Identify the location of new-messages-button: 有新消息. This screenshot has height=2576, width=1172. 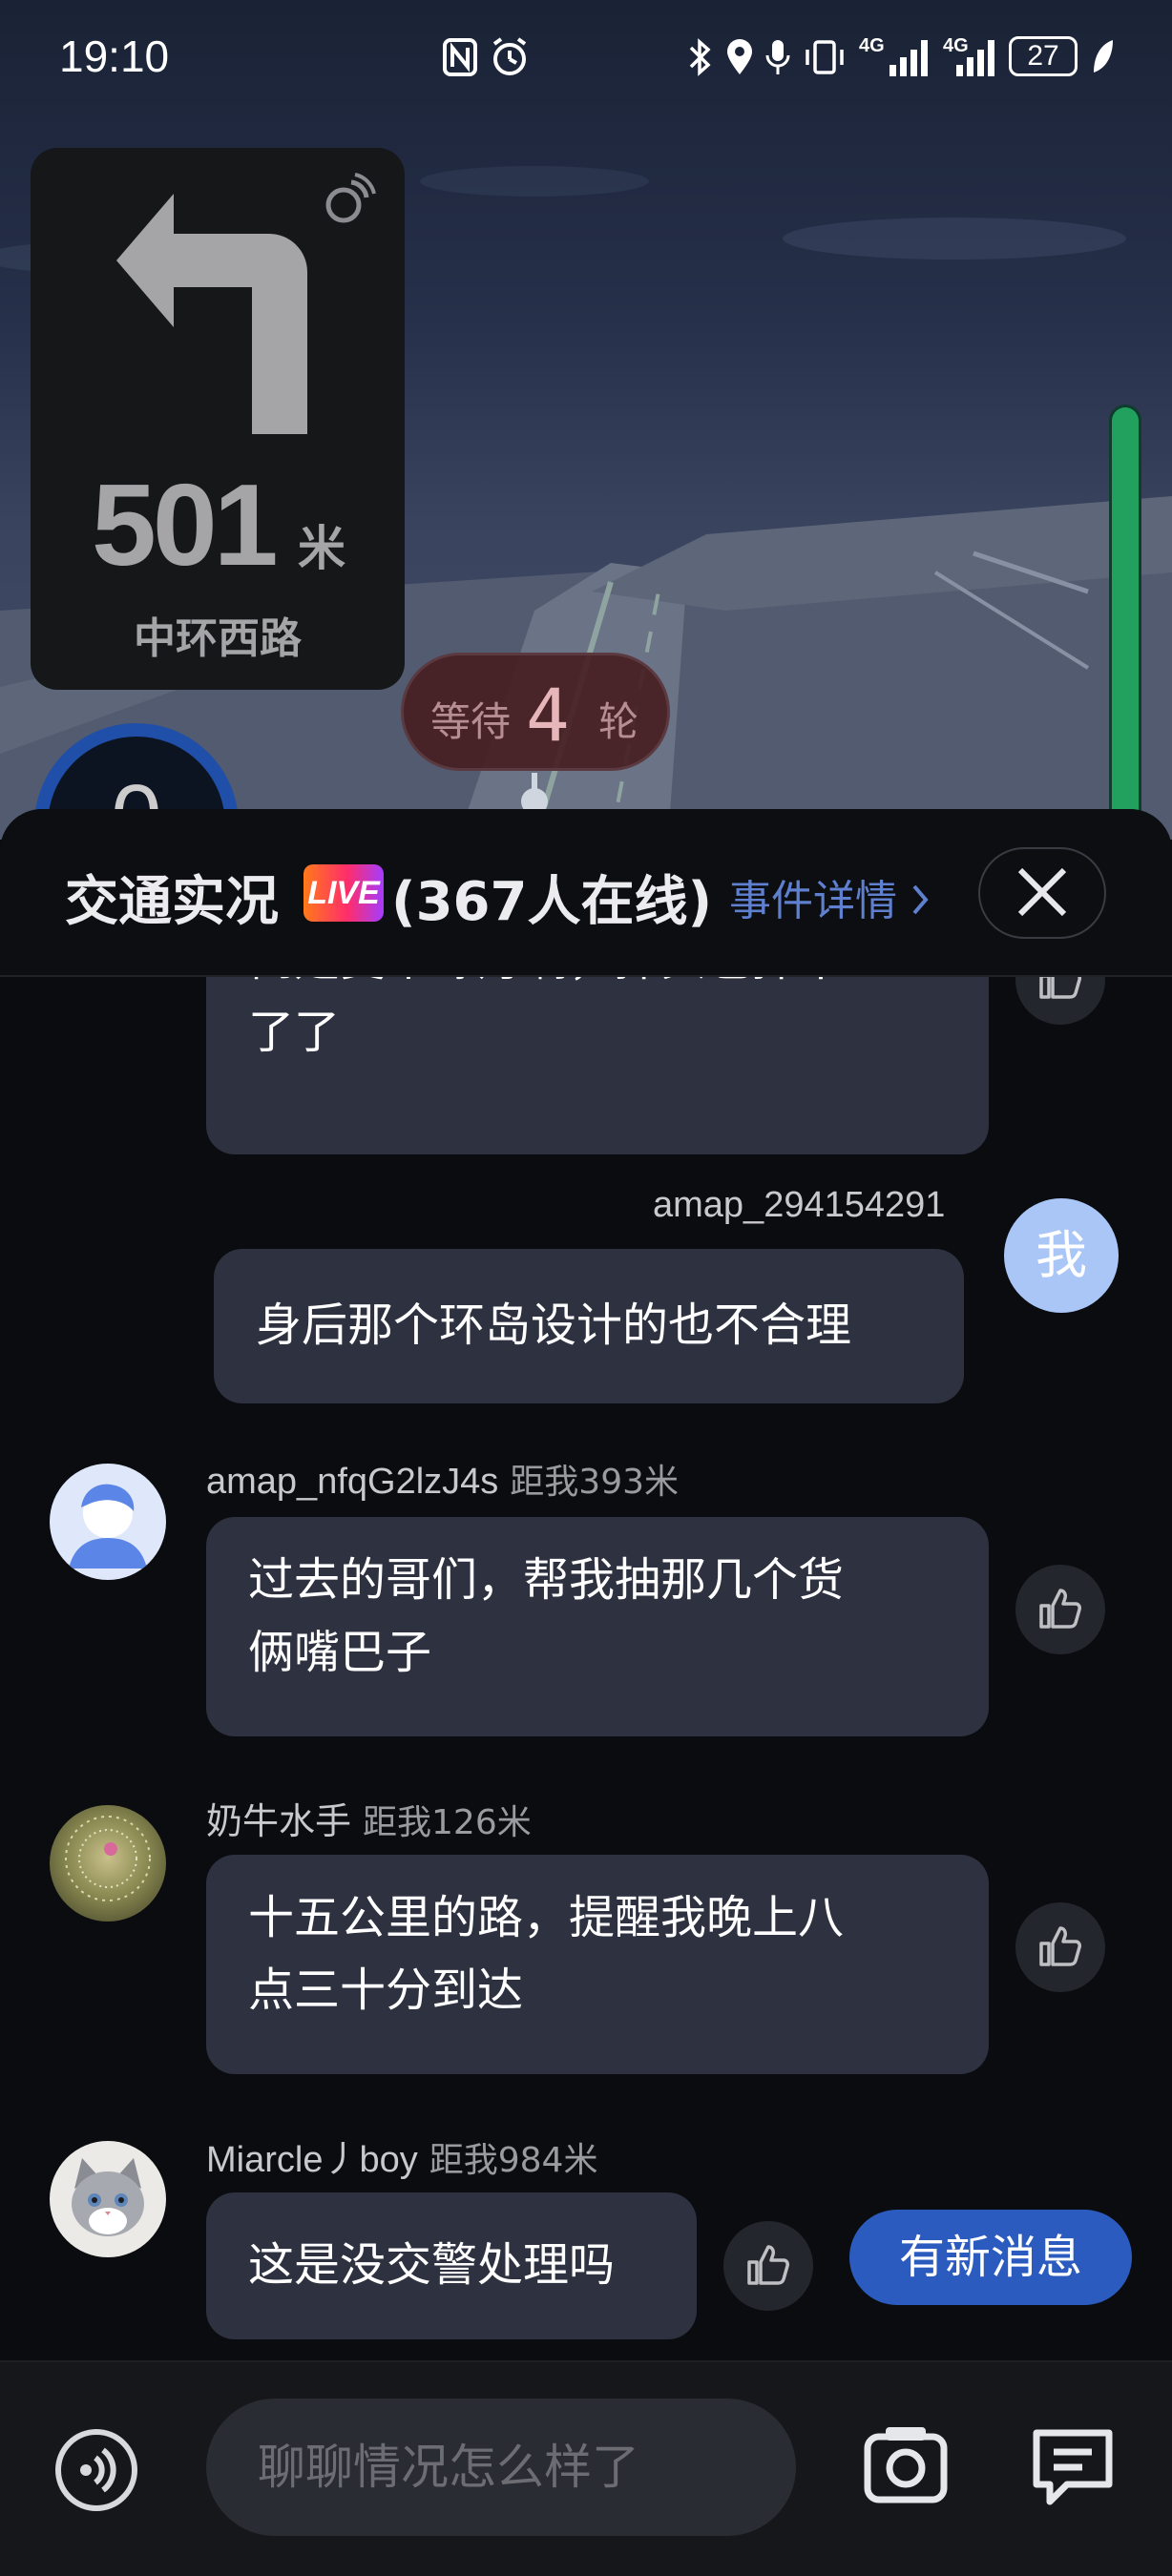
(991, 2257).